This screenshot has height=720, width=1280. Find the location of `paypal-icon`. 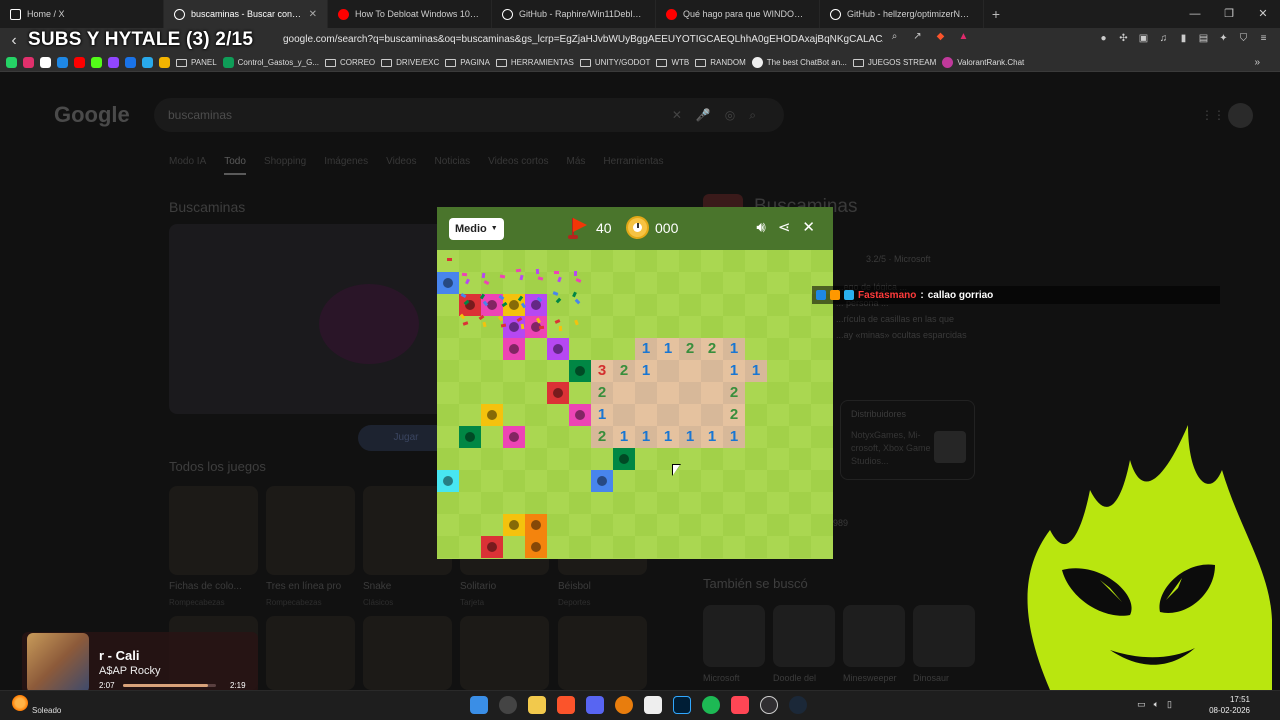

paypal-icon is located at coordinates (130, 62).